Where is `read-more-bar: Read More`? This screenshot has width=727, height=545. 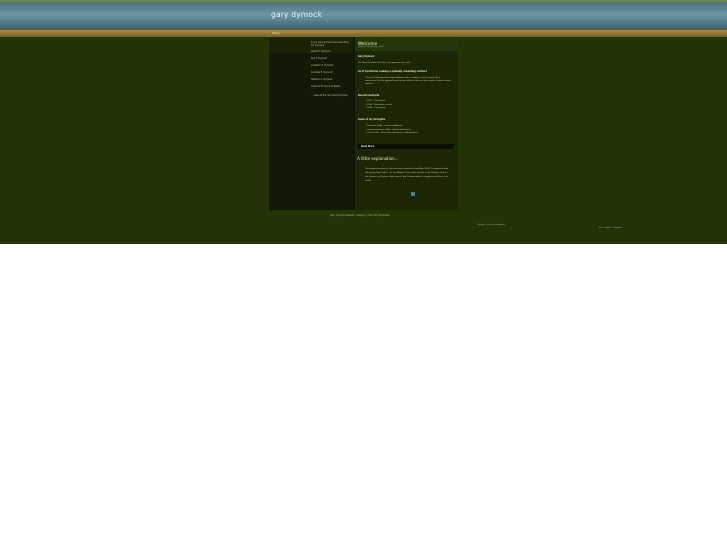 read-more-bar: Read More is located at coordinates (406, 146).